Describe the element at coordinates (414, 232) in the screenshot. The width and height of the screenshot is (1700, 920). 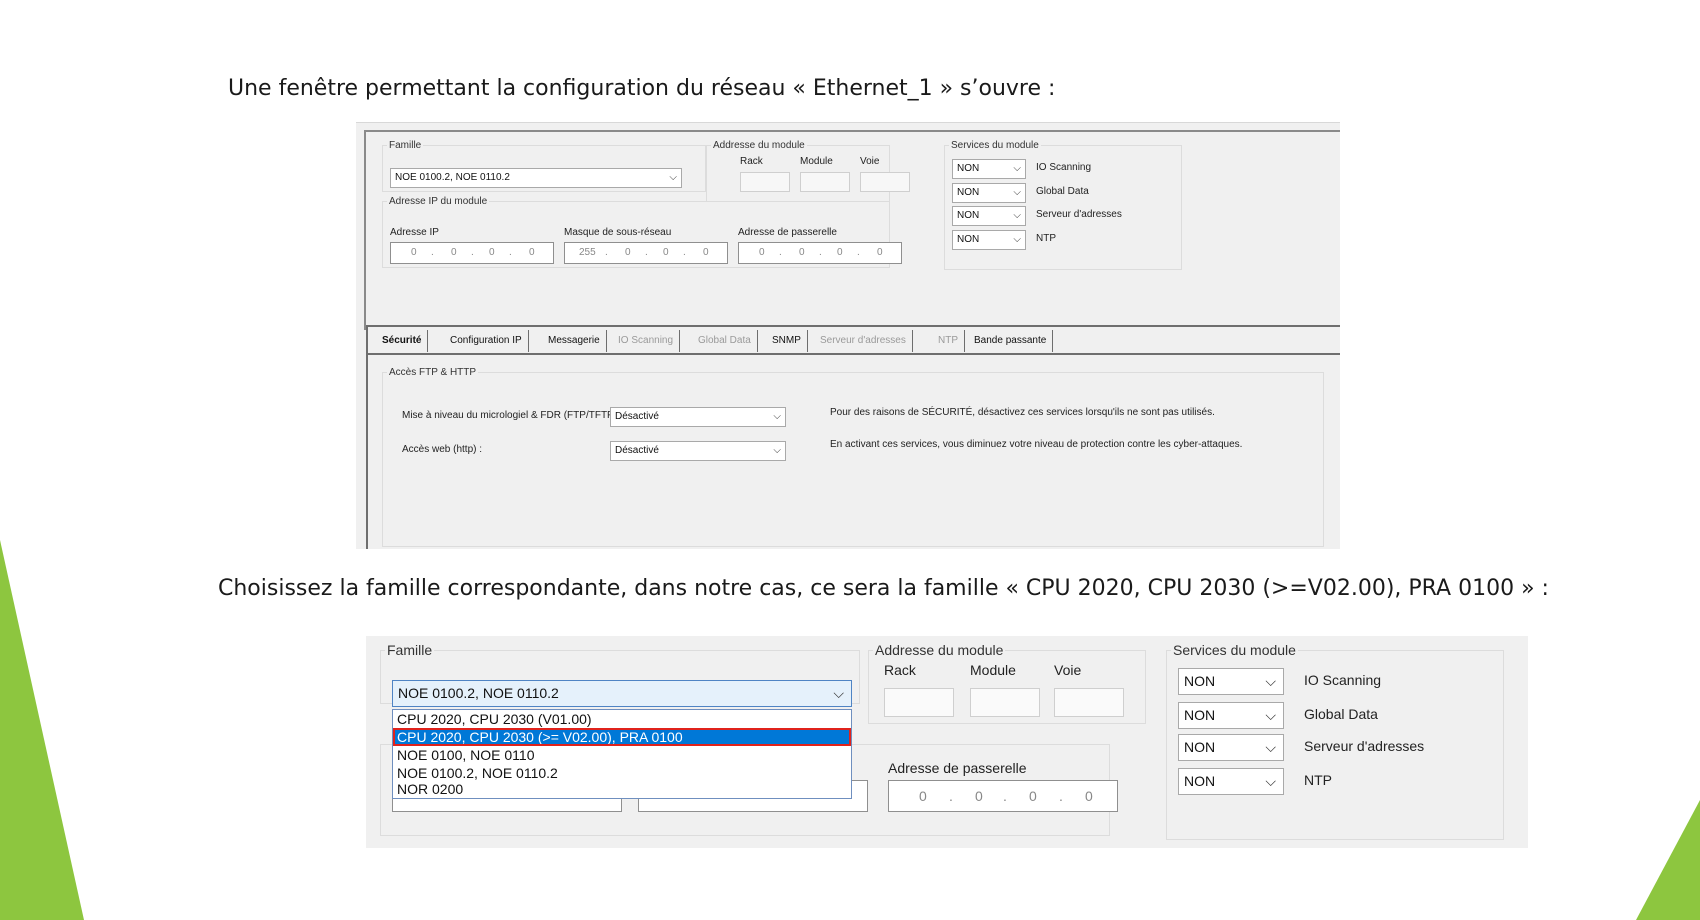
I see `ip-address-label: Adresse IP` at that location.